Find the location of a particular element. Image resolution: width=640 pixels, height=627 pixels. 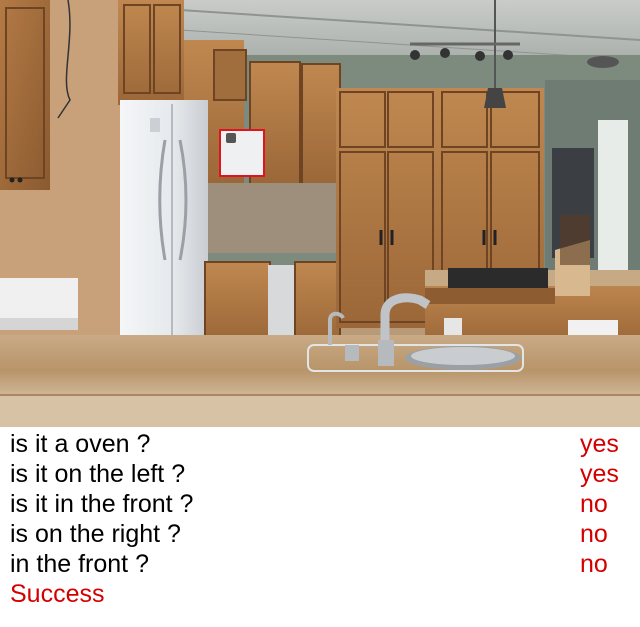

status-text: Success is located at coordinates (57, 594).